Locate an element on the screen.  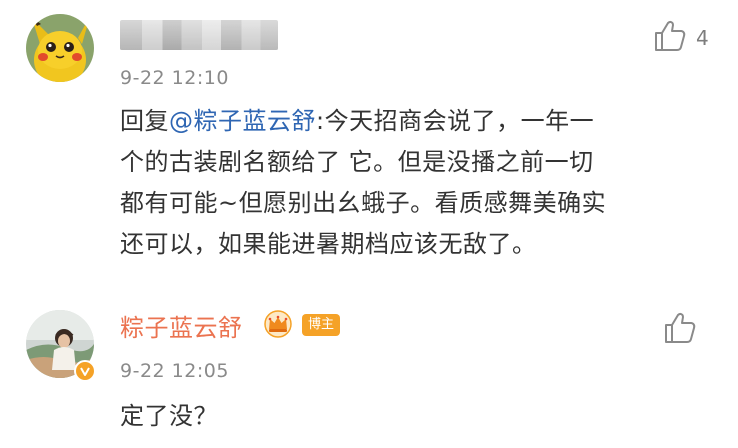
username-redacted is located at coordinates (199, 35).